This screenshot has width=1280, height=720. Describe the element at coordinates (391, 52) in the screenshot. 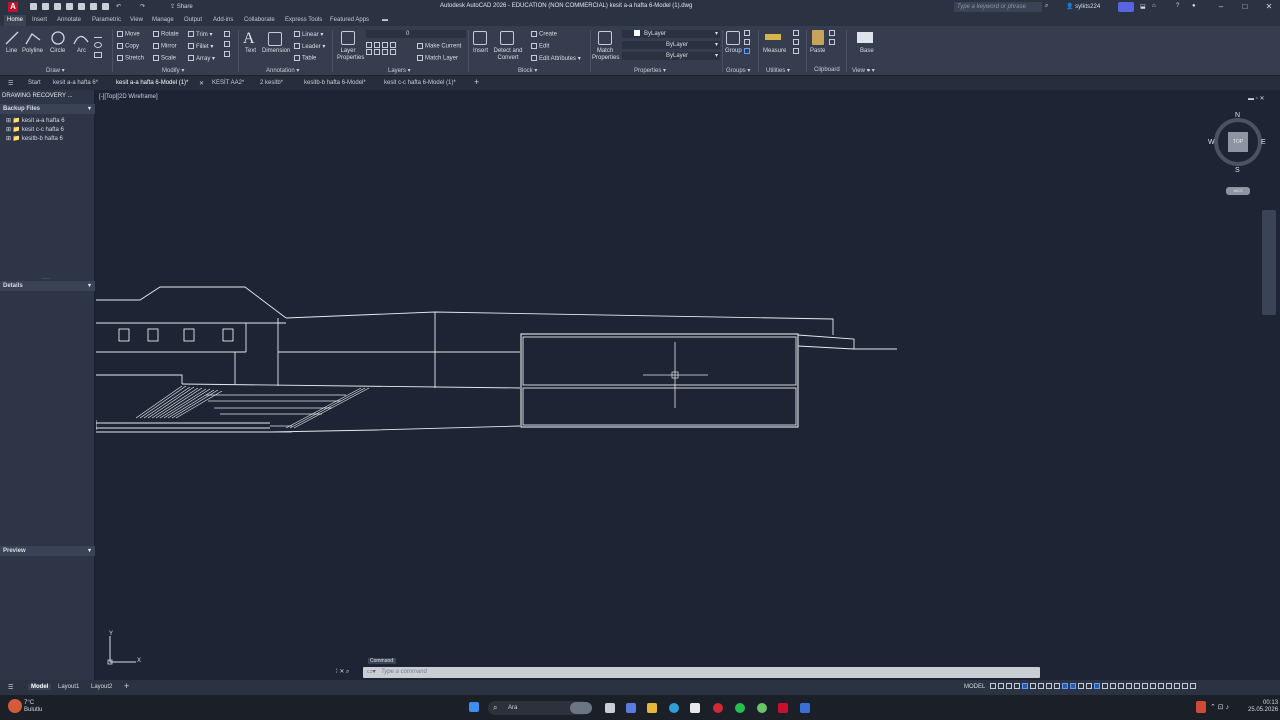

I see `layer-tool-icons` at that location.